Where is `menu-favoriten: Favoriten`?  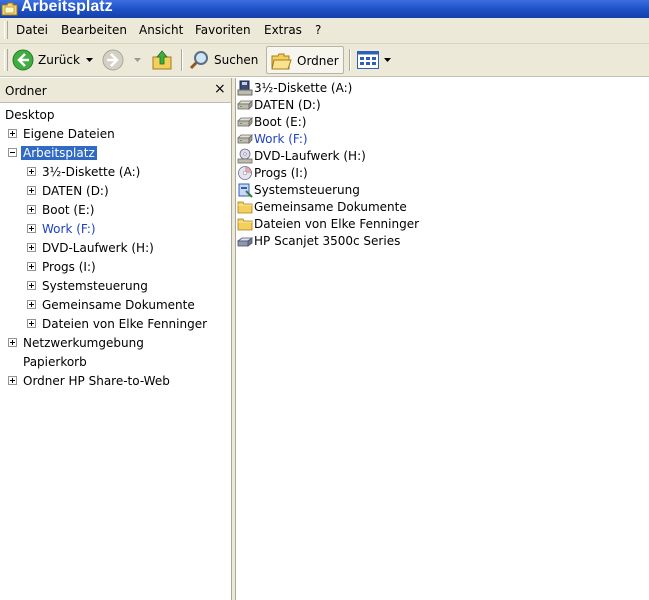
menu-favoriten: Favoriten is located at coordinates (223, 30).